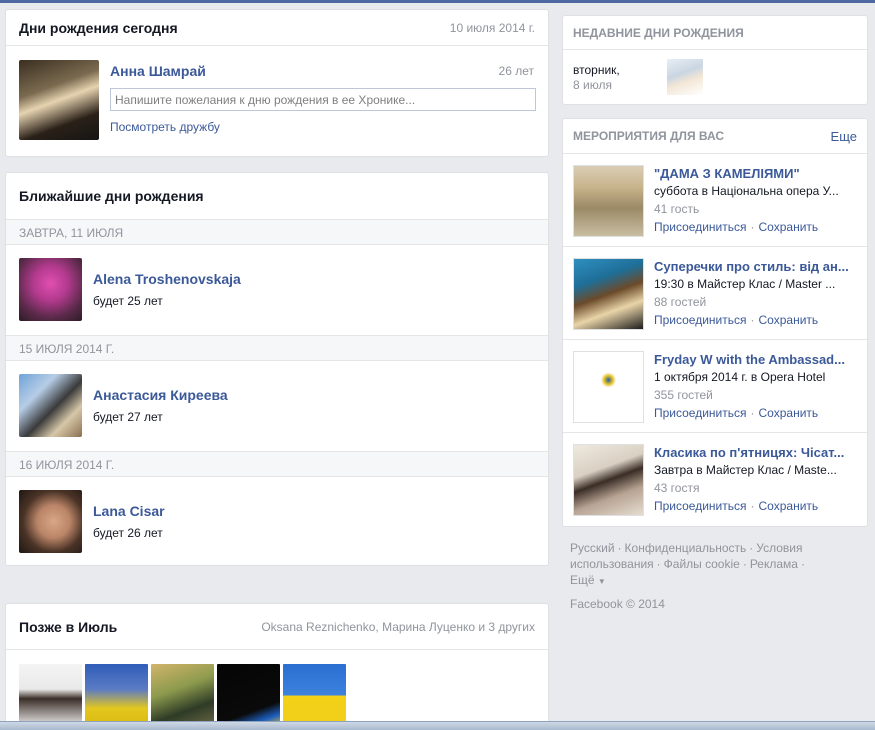  I want to click on upcoming-title: Ближайшие дни рождения, so click(111, 196).